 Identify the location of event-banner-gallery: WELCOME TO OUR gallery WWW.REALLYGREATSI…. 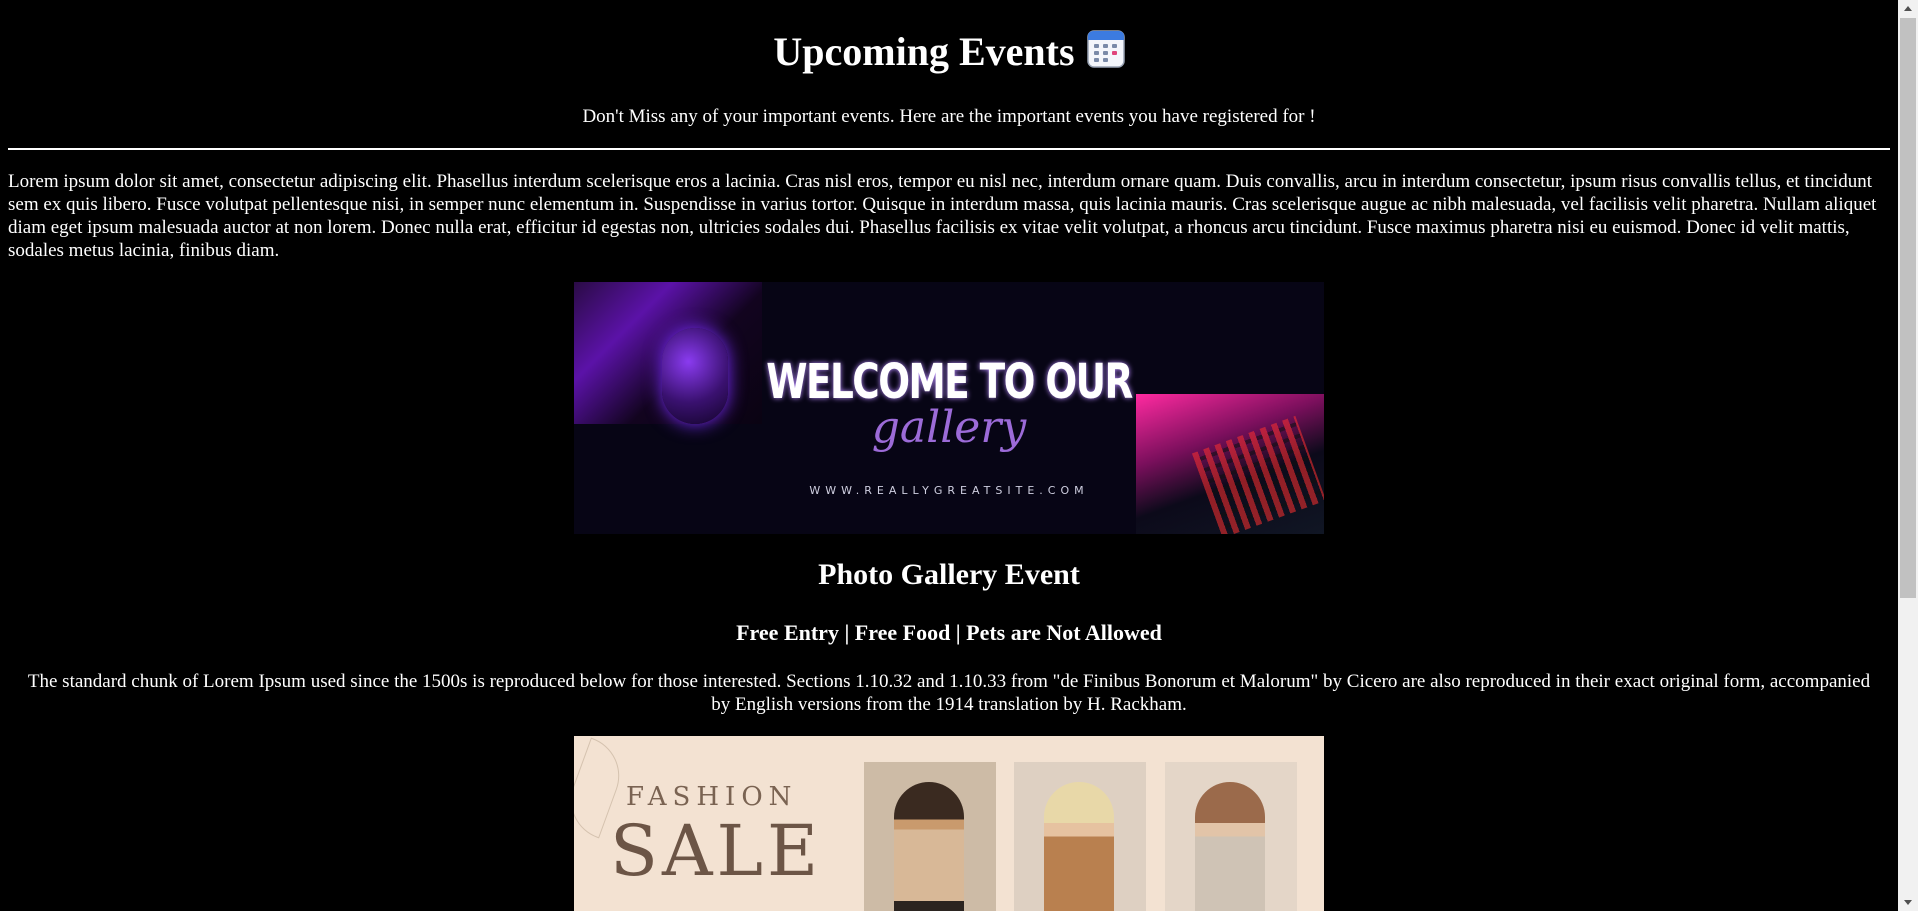
(949, 408).